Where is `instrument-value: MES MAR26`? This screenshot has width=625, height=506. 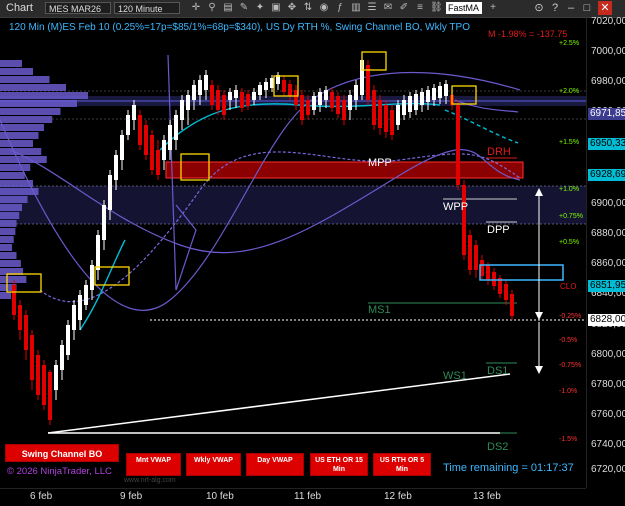
instrument-value: MES MAR26 is located at coordinates (75, 9).